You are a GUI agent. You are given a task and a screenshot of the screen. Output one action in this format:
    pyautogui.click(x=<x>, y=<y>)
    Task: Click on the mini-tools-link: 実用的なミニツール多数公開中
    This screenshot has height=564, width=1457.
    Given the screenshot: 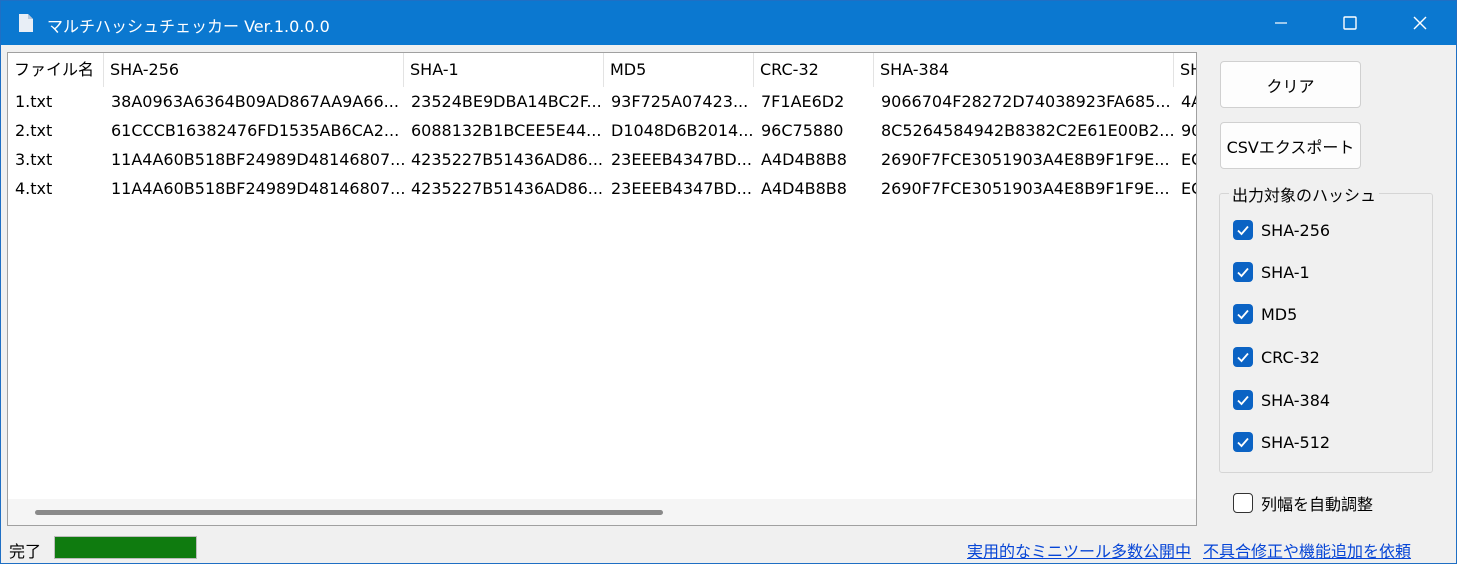 What is the action you would take?
    pyautogui.click(x=1079, y=550)
    